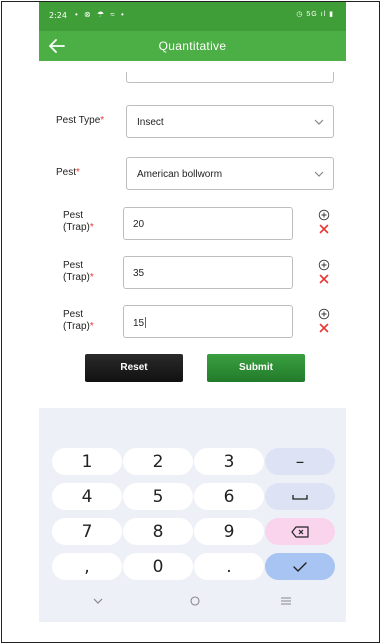 This screenshot has width=381, height=644. I want to click on previous-field, so click(230, 77).